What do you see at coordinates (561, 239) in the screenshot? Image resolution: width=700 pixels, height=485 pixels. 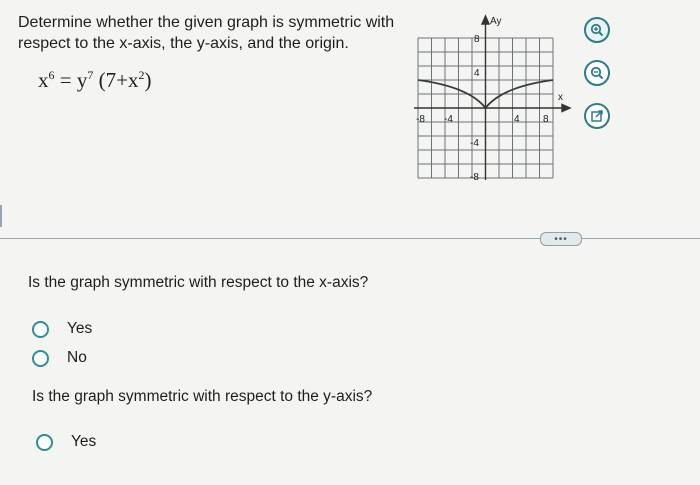 I see `more-options-button: •••` at bounding box center [561, 239].